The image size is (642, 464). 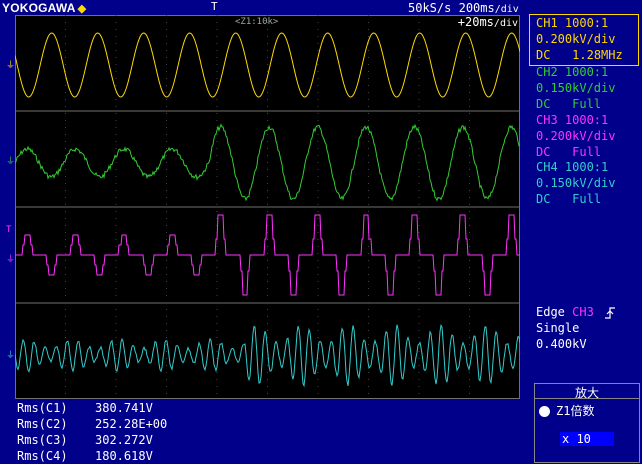 I want to click on brand-logo: YOKOGAWA ◆, so click(x=44, y=8).